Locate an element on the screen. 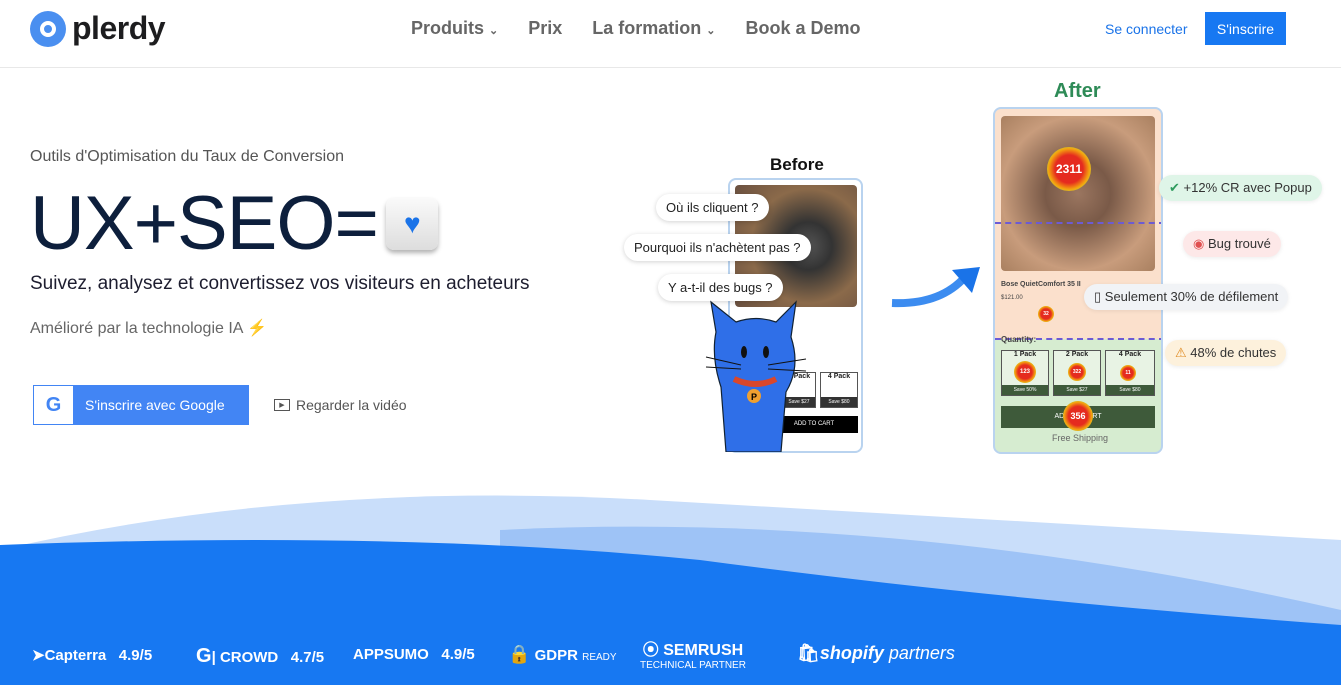  semrush-badge: ⦿ SEMRUSH TECHNICAL PARTNER is located at coordinates (693, 656).